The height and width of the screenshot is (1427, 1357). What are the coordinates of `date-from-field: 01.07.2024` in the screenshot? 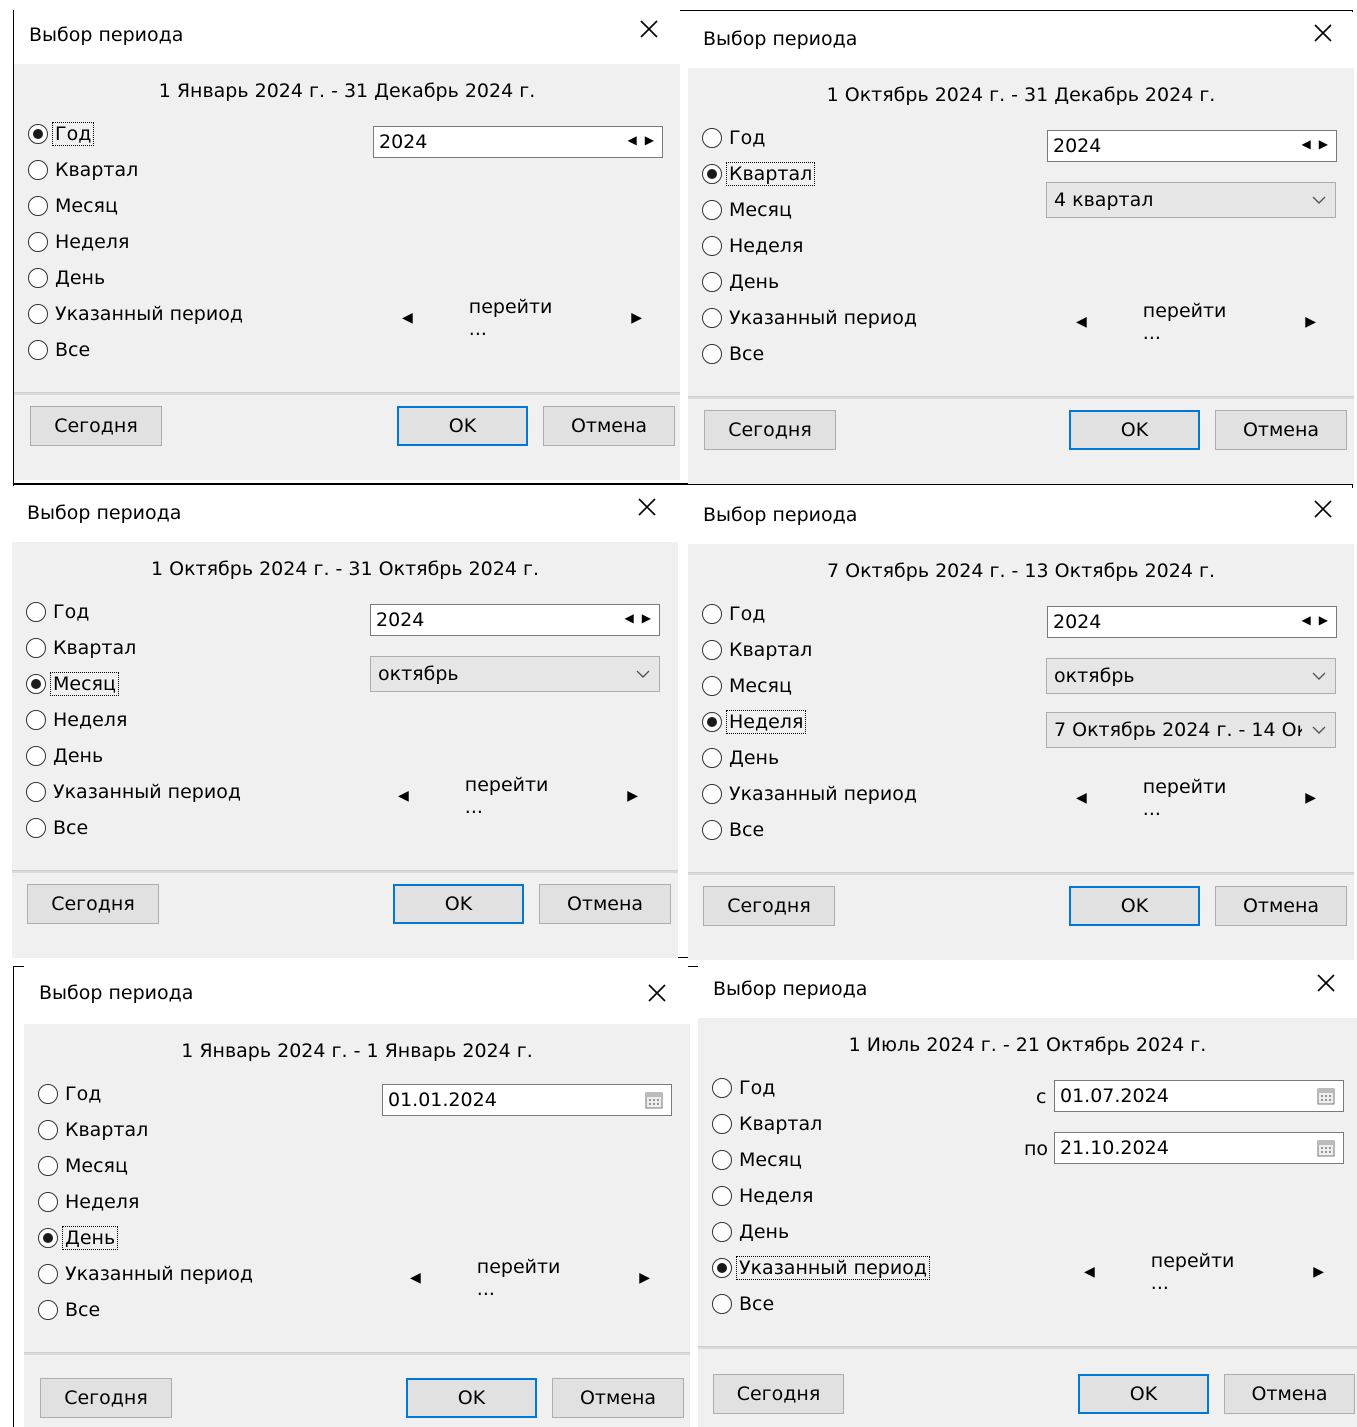 It's located at (1199, 1096).